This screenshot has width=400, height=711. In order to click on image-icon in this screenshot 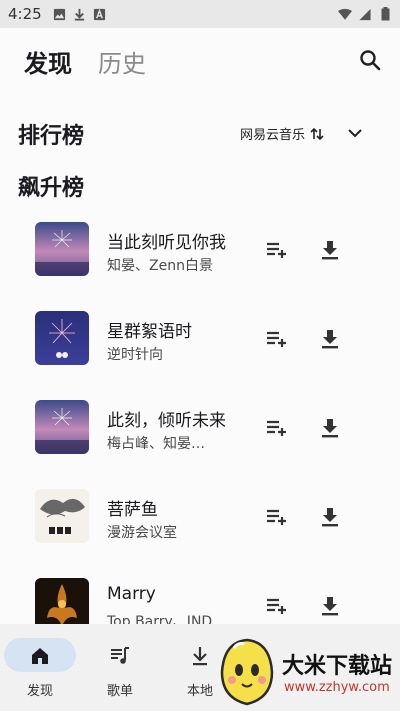, I will do `click(59, 14)`.